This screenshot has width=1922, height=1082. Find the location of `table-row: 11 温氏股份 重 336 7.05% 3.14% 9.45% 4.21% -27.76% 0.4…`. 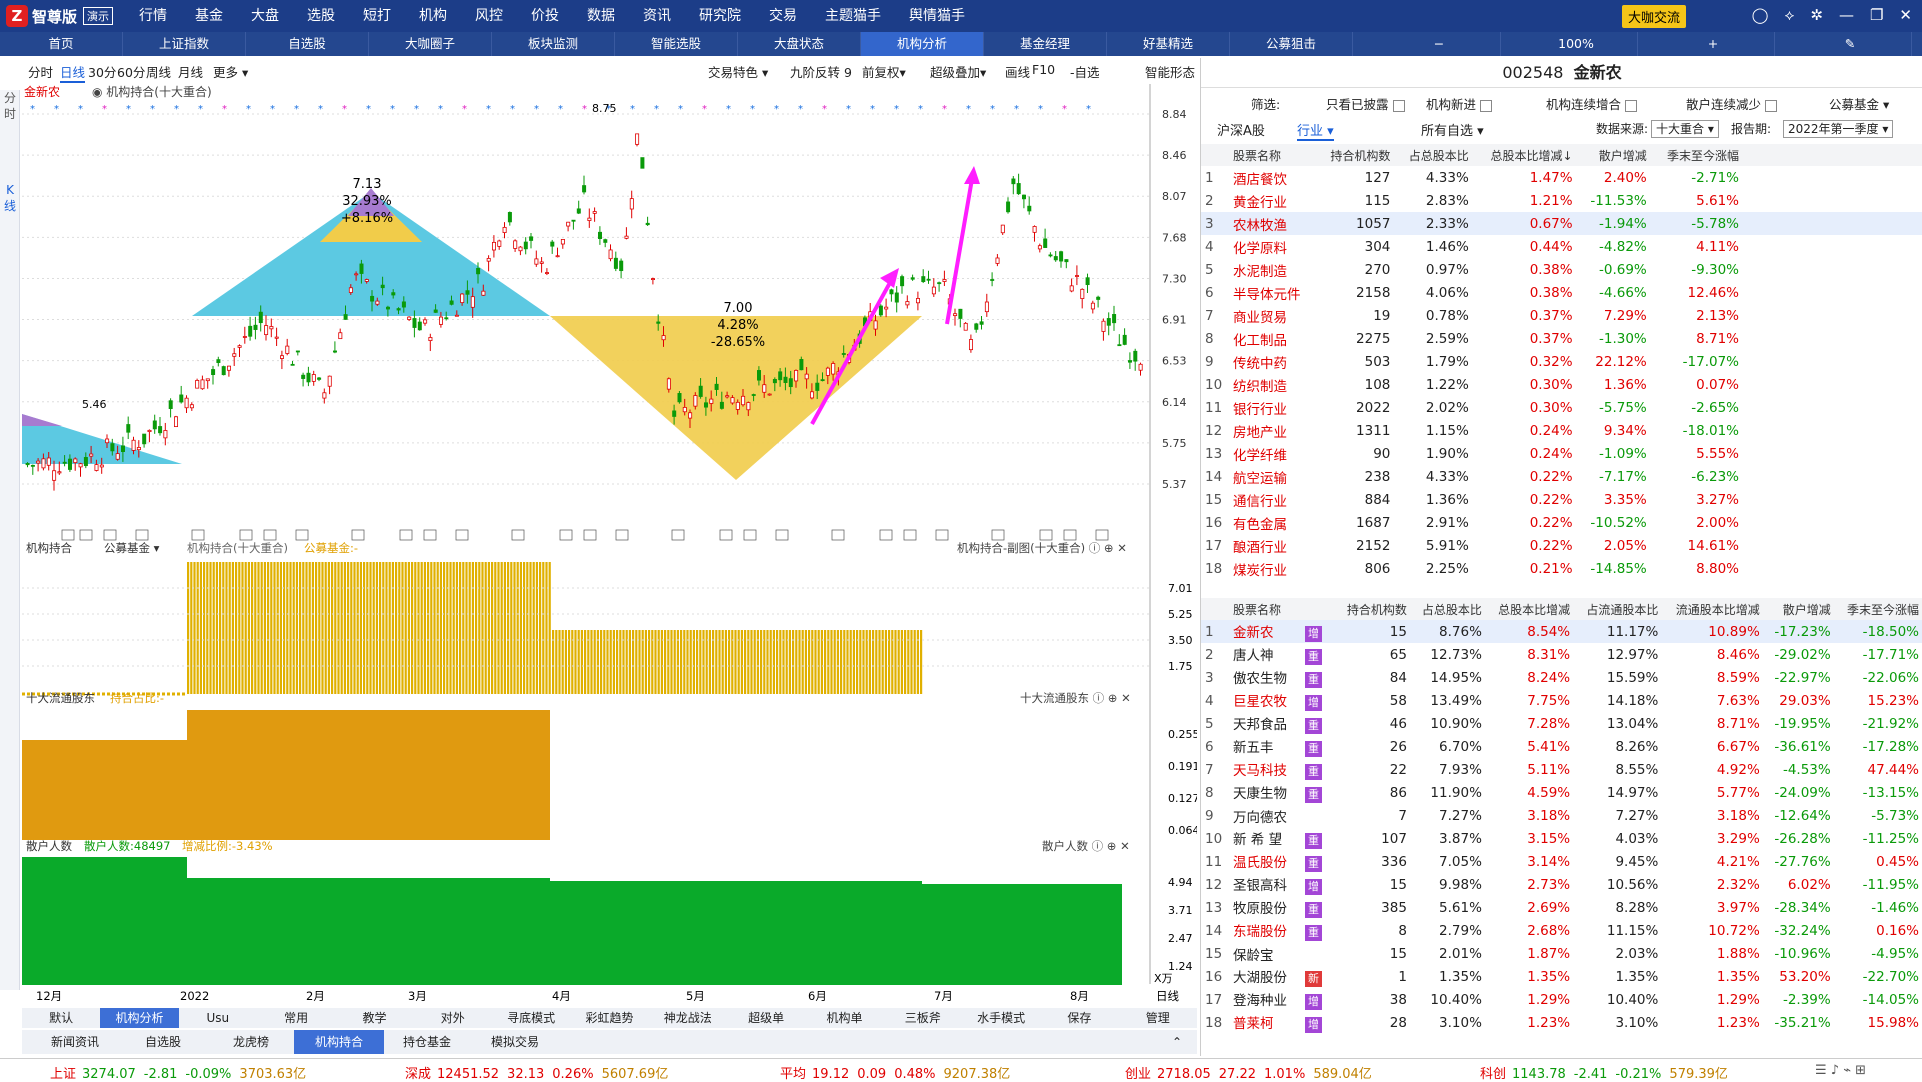

table-row: 11 温氏股份 重 336 7.05% 3.14% 9.45% 4.21% -27.76% 0.4… is located at coordinates (1561, 861).